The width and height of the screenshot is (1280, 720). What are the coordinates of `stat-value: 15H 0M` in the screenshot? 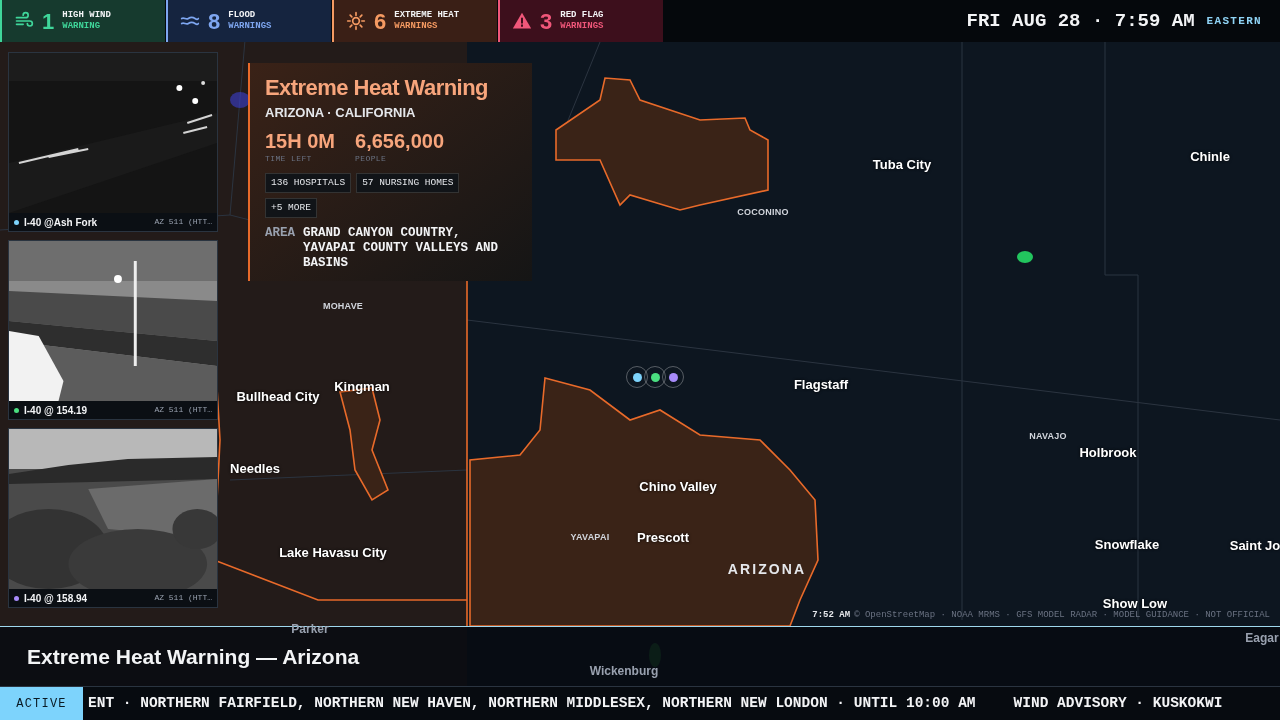 It's located at (300, 140).